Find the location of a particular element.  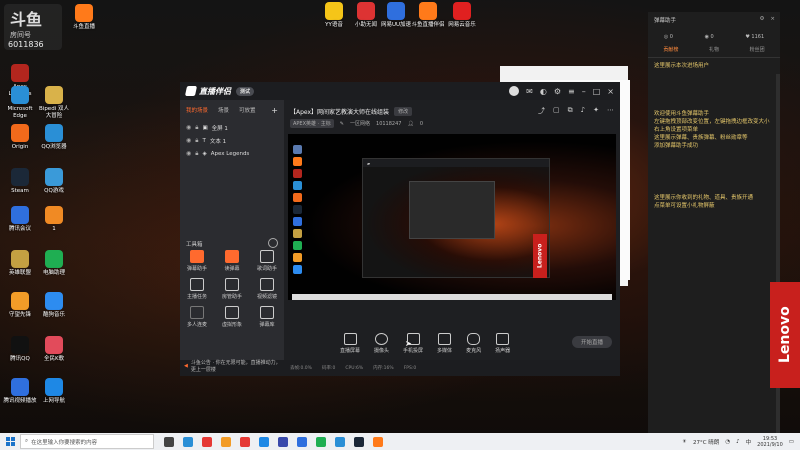

desktop-icon: Microsoft Edge is located at coordinates (20, 103).